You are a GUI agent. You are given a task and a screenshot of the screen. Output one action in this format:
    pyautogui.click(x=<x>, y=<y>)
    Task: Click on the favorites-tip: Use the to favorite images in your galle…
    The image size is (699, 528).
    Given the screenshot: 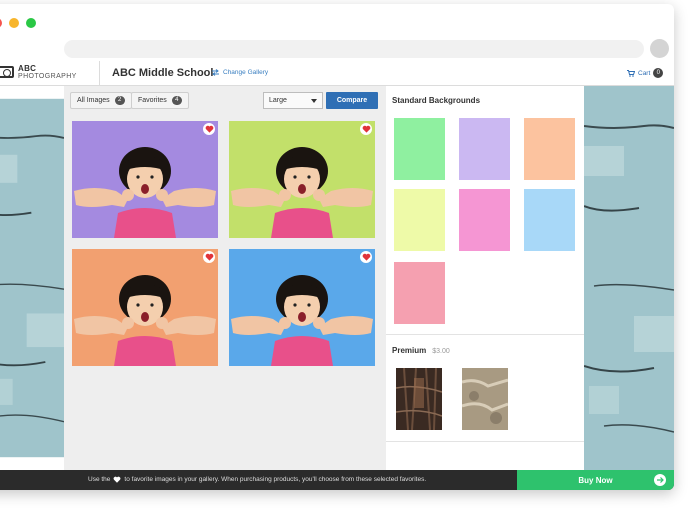 What is the action you would take?
    pyautogui.click(x=257, y=479)
    